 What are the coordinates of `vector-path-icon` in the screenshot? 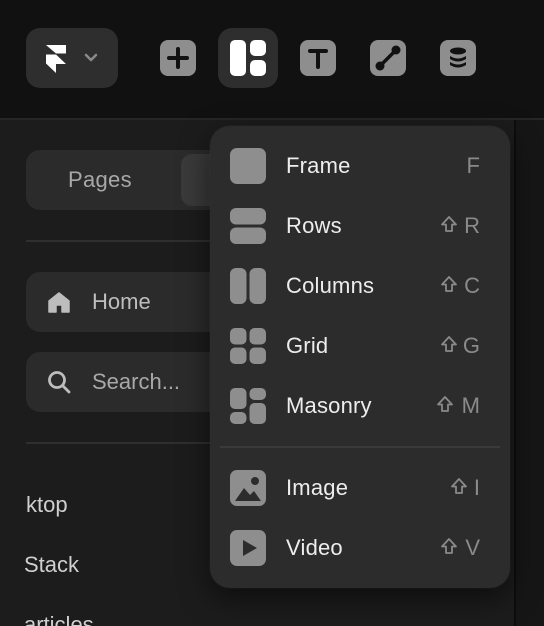 It's located at (388, 58).